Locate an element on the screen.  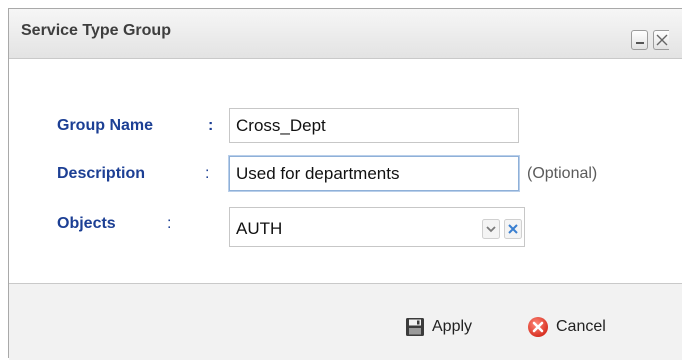
chevron-down-icon is located at coordinates (491, 229).